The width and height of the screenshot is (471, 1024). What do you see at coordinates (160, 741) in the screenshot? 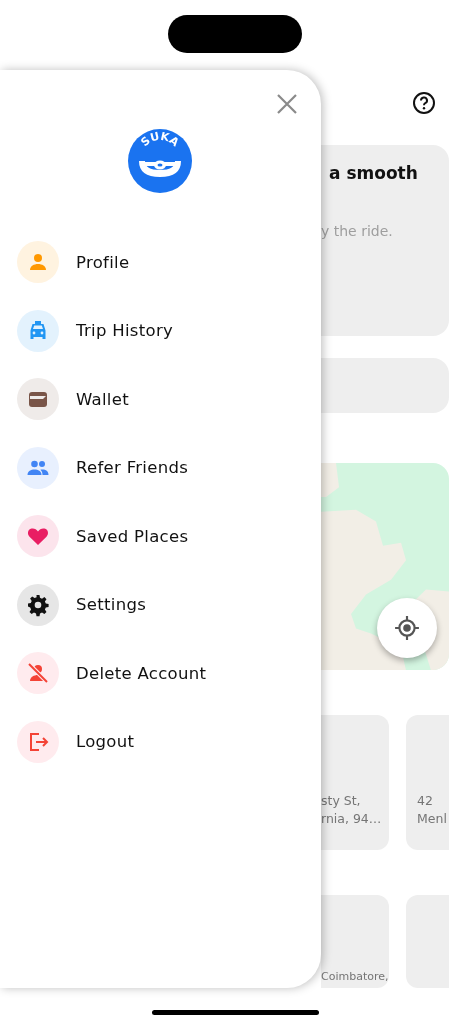
I see `menu-item: Logout` at bounding box center [160, 741].